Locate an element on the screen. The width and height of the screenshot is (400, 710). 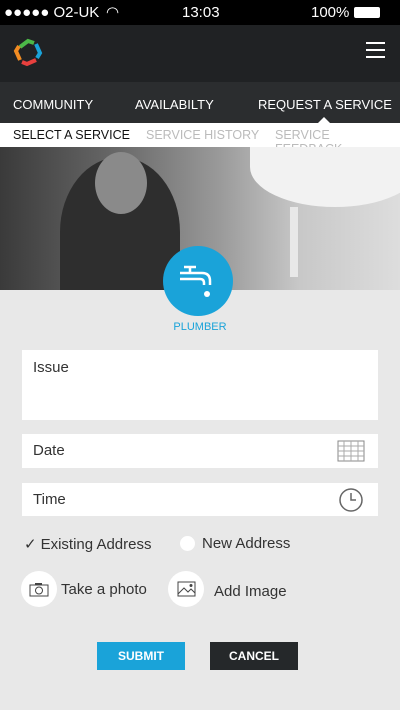
existing-address-label: Existing Address is located at coordinates (96, 544).